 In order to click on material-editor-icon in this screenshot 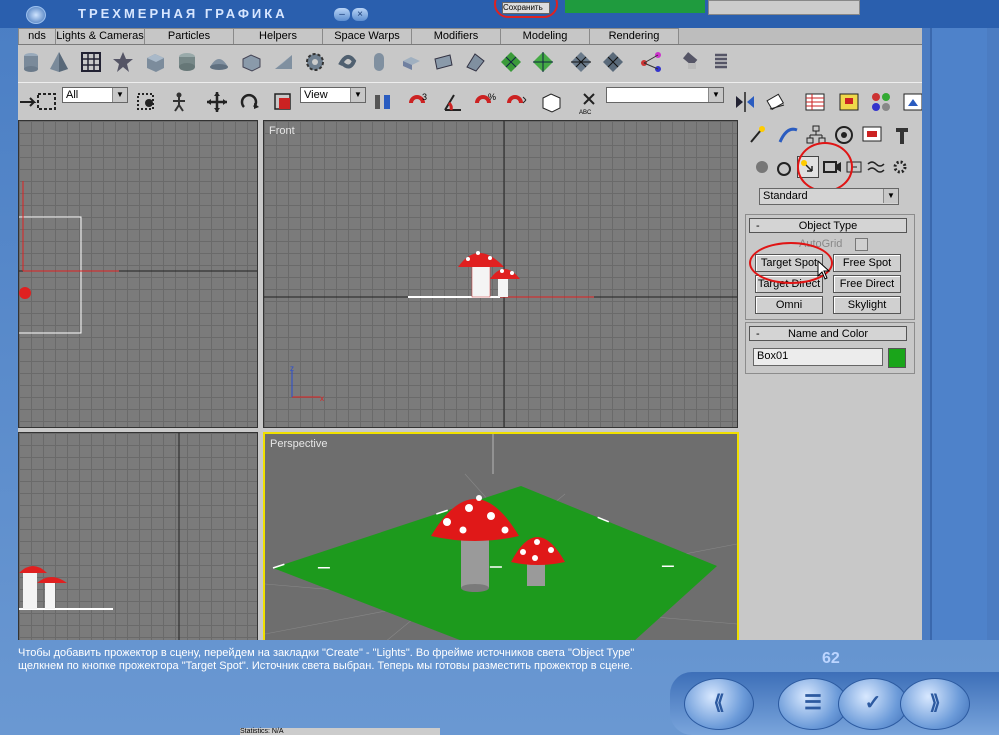, I will do `click(881, 102)`.